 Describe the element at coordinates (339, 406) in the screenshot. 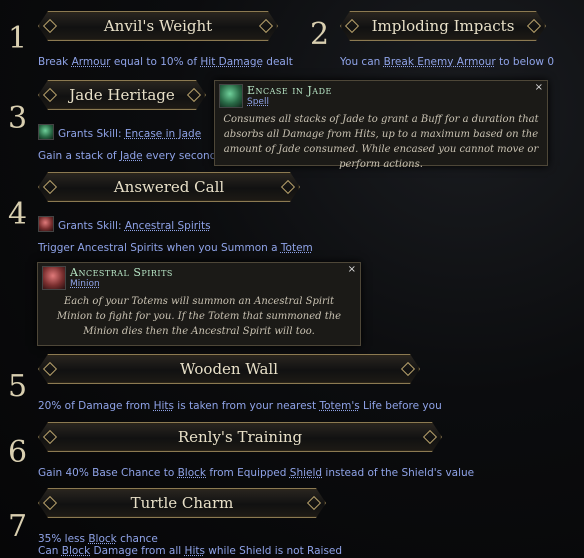

I see `keyword-totems: Totem's` at that location.